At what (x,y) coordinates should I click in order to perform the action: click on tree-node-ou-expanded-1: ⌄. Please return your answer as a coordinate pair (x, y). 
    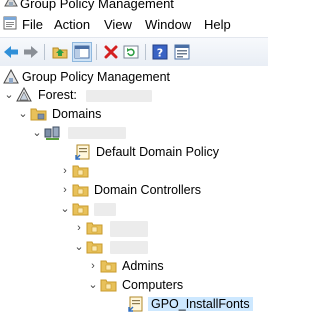
    Looking at the image, I should click on (164, 210).